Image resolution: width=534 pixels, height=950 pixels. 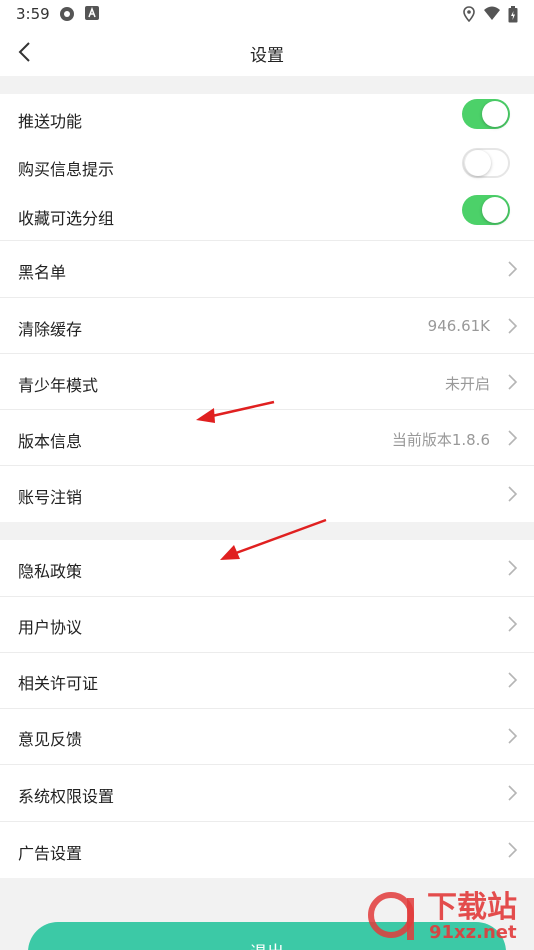 I want to click on toggle-label: 推送功能, so click(x=50, y=121).